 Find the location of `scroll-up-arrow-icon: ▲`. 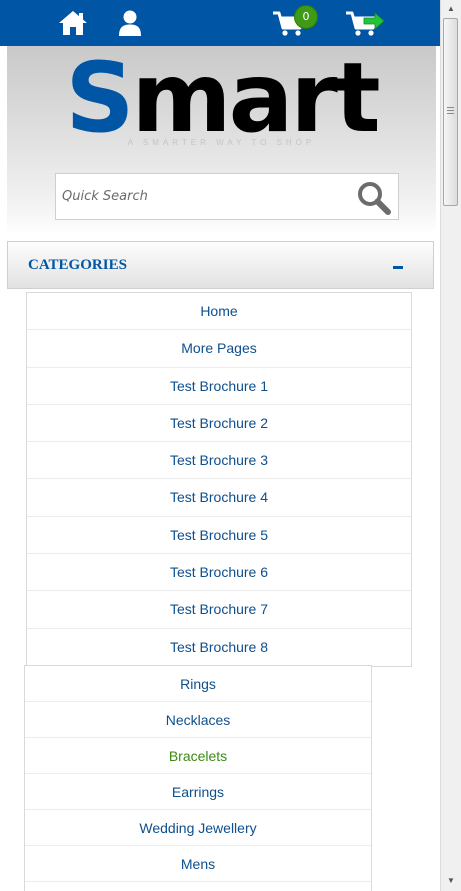

scroll-up-arrow-icon: ▲ is located at coordinates (451, 9).